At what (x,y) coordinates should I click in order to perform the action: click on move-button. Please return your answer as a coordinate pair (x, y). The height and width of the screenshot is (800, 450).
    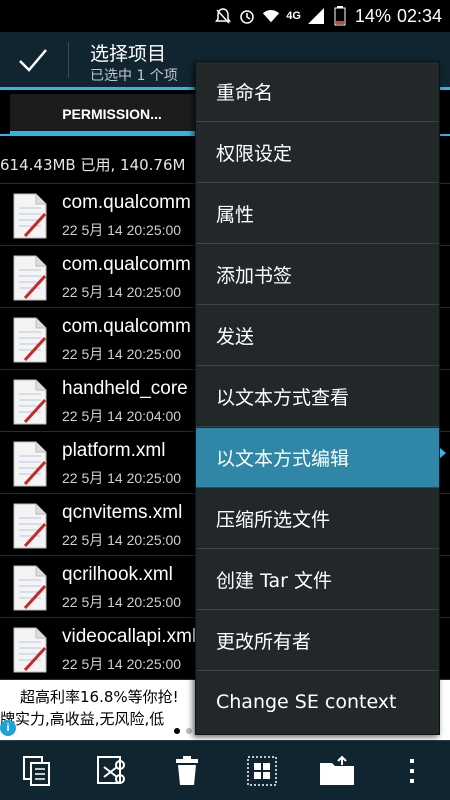
    Looking at the image, I should click on (337, 771).